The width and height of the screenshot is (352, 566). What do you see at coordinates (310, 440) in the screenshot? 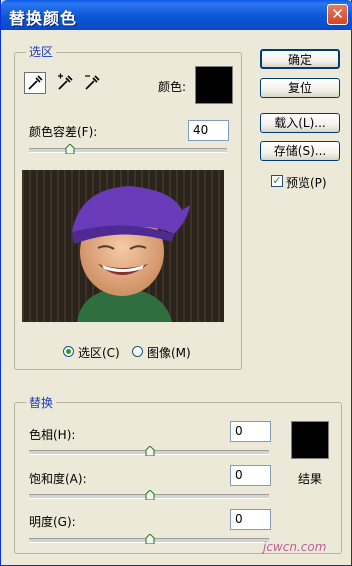
I see `result-color-swatch` at bounding box center [310, 440].